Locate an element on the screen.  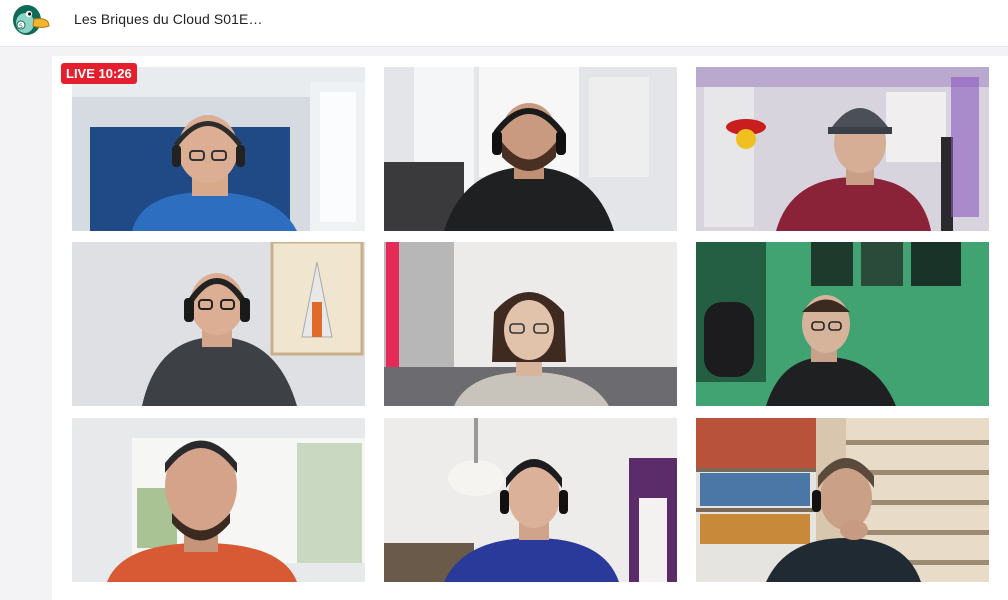
svg-text: S is located at coordinates (21, 26).